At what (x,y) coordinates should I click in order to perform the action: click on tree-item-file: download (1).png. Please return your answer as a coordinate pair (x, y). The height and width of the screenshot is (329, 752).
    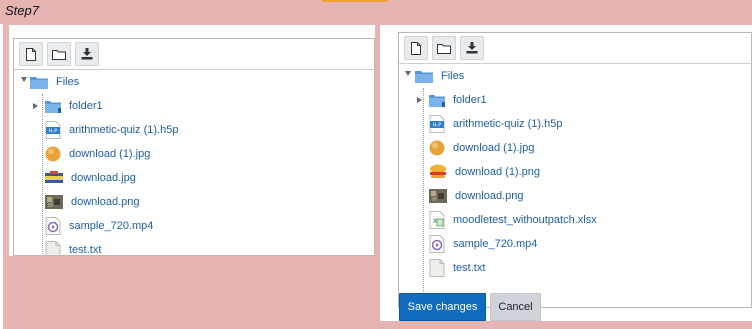
    Looking at the image, I should click on (484, 172).